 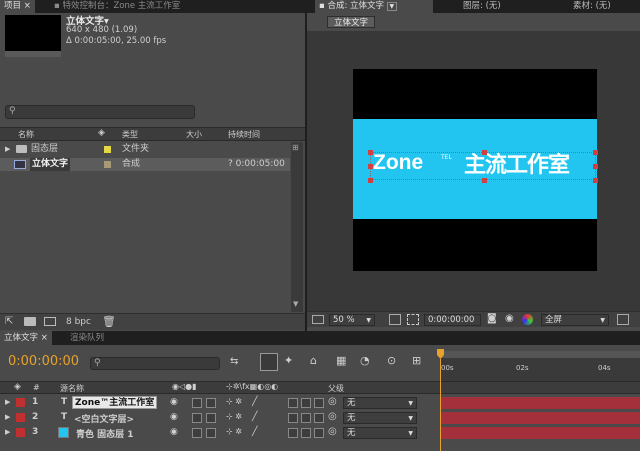 What do you see at coordinates (43, 361) in the screenshot?
I see `current-time-display: 0:00:00:00` at bounding box center [43, 361].